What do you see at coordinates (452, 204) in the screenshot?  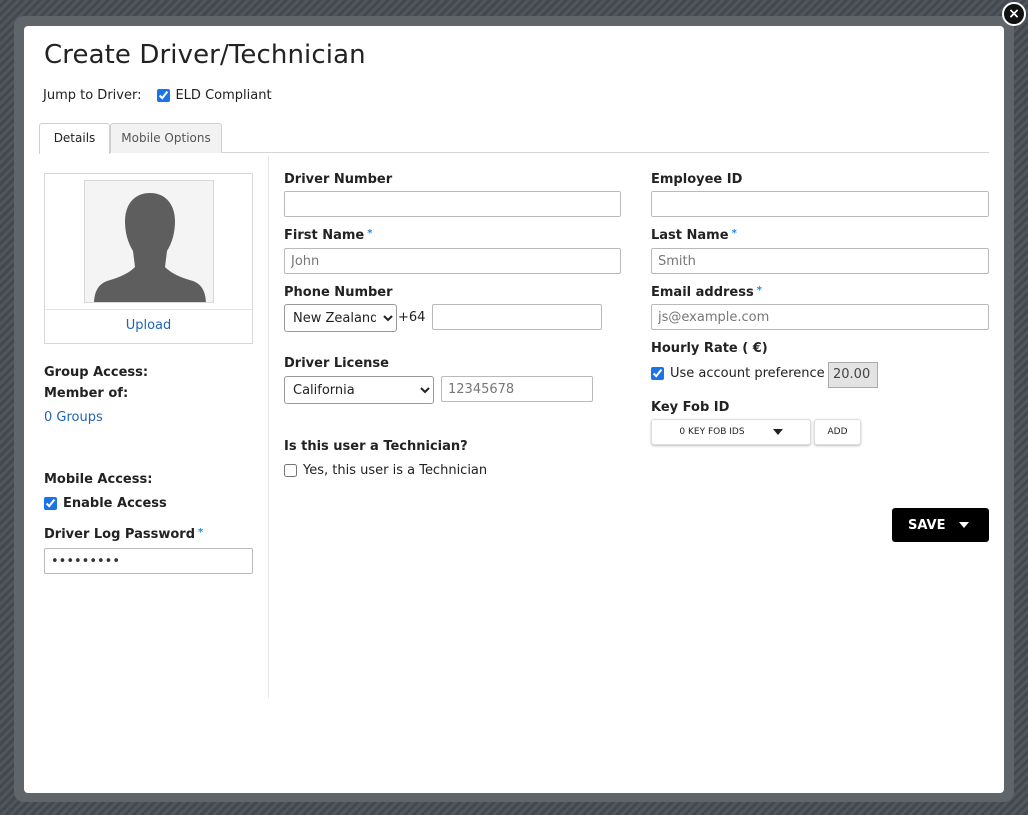 I see `driver-number-input` at bounding box center [452, 204].